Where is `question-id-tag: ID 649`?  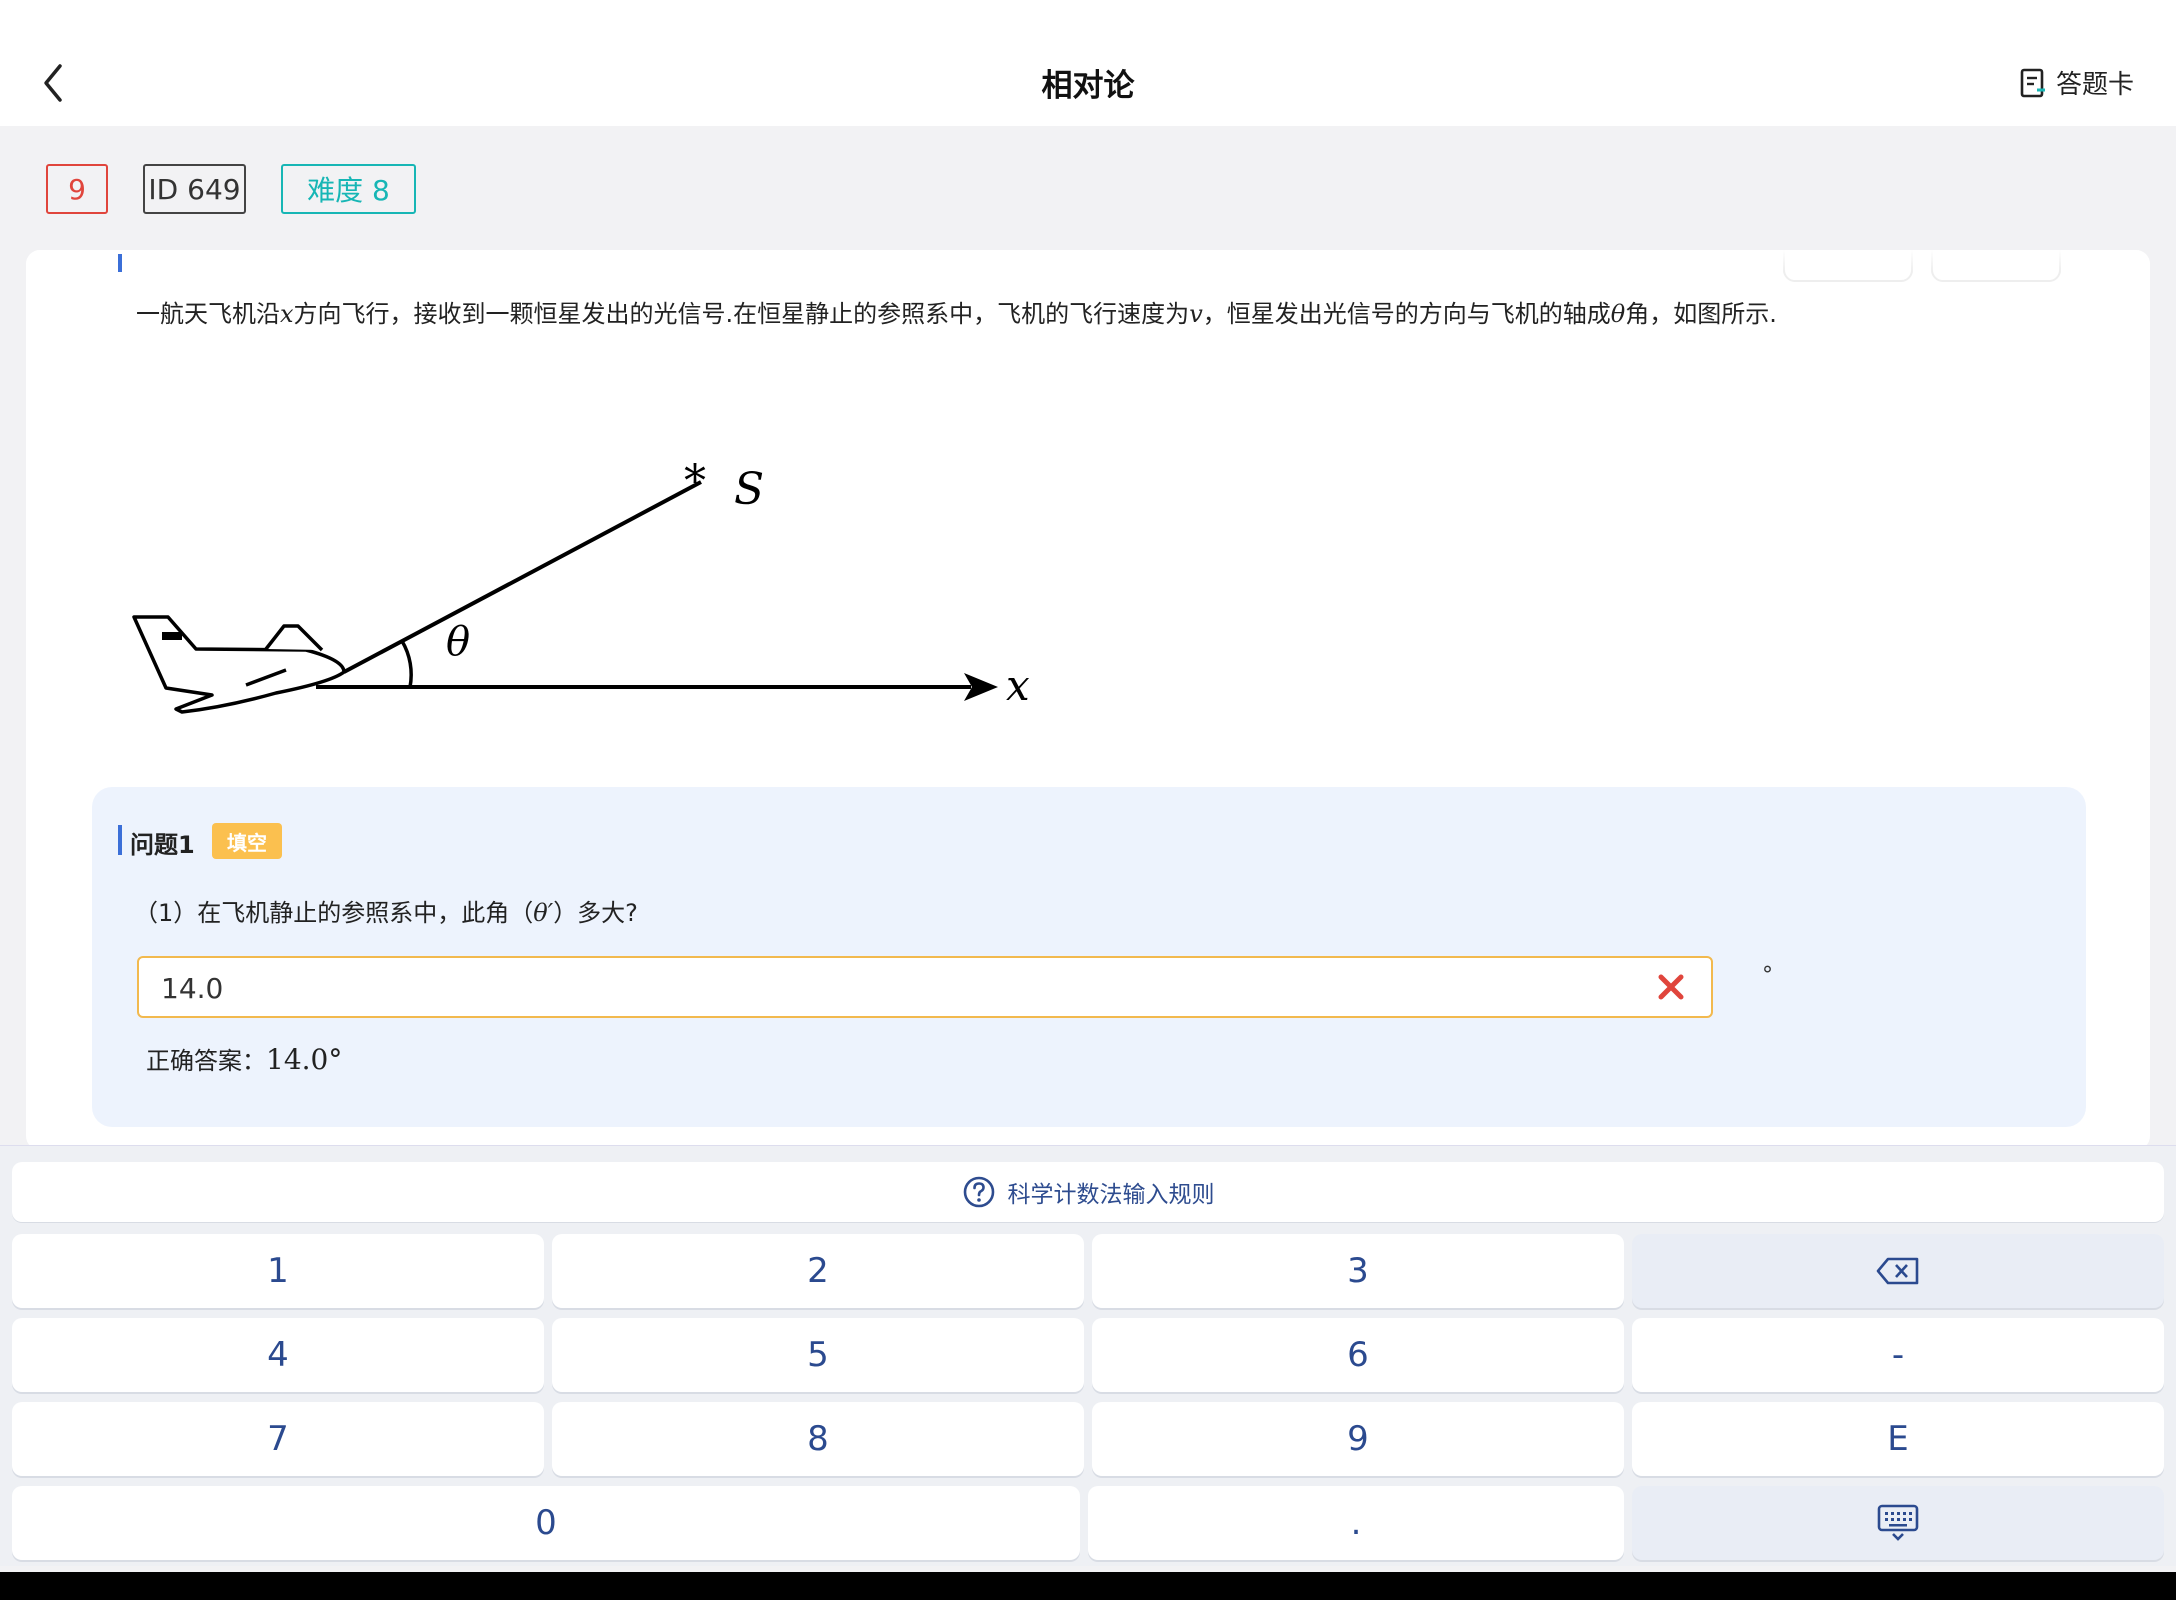 question-id-tag: ID 649 is located at coordinates (194, 189).